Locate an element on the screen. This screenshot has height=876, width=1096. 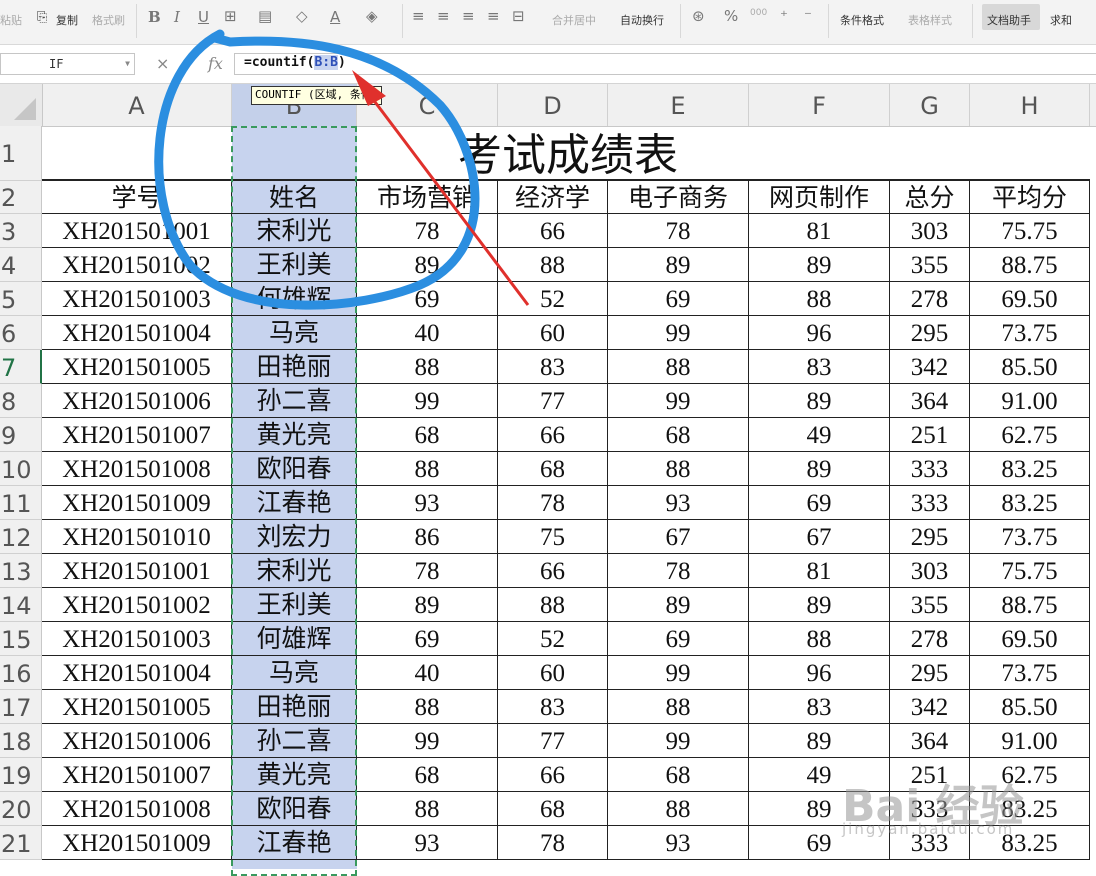
align-center-icon: ≡ is located at coordinates (443, 16).